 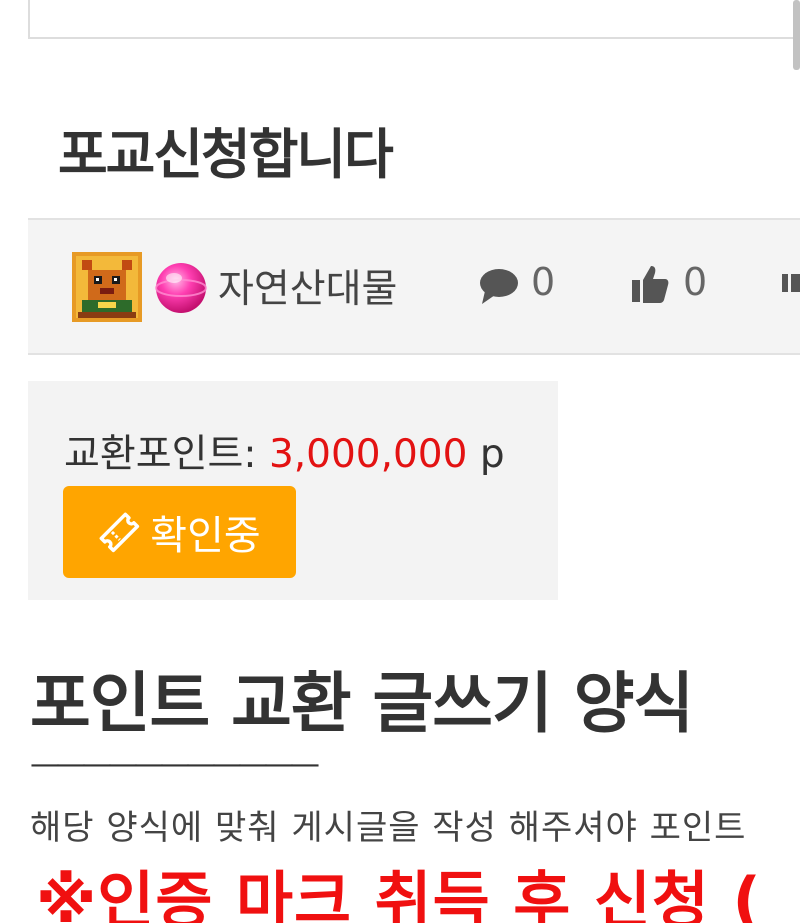 What do you see at coordinates (119, 532) in the screenshot?
I see `ticket-icon` at bounding box center [119, 532].